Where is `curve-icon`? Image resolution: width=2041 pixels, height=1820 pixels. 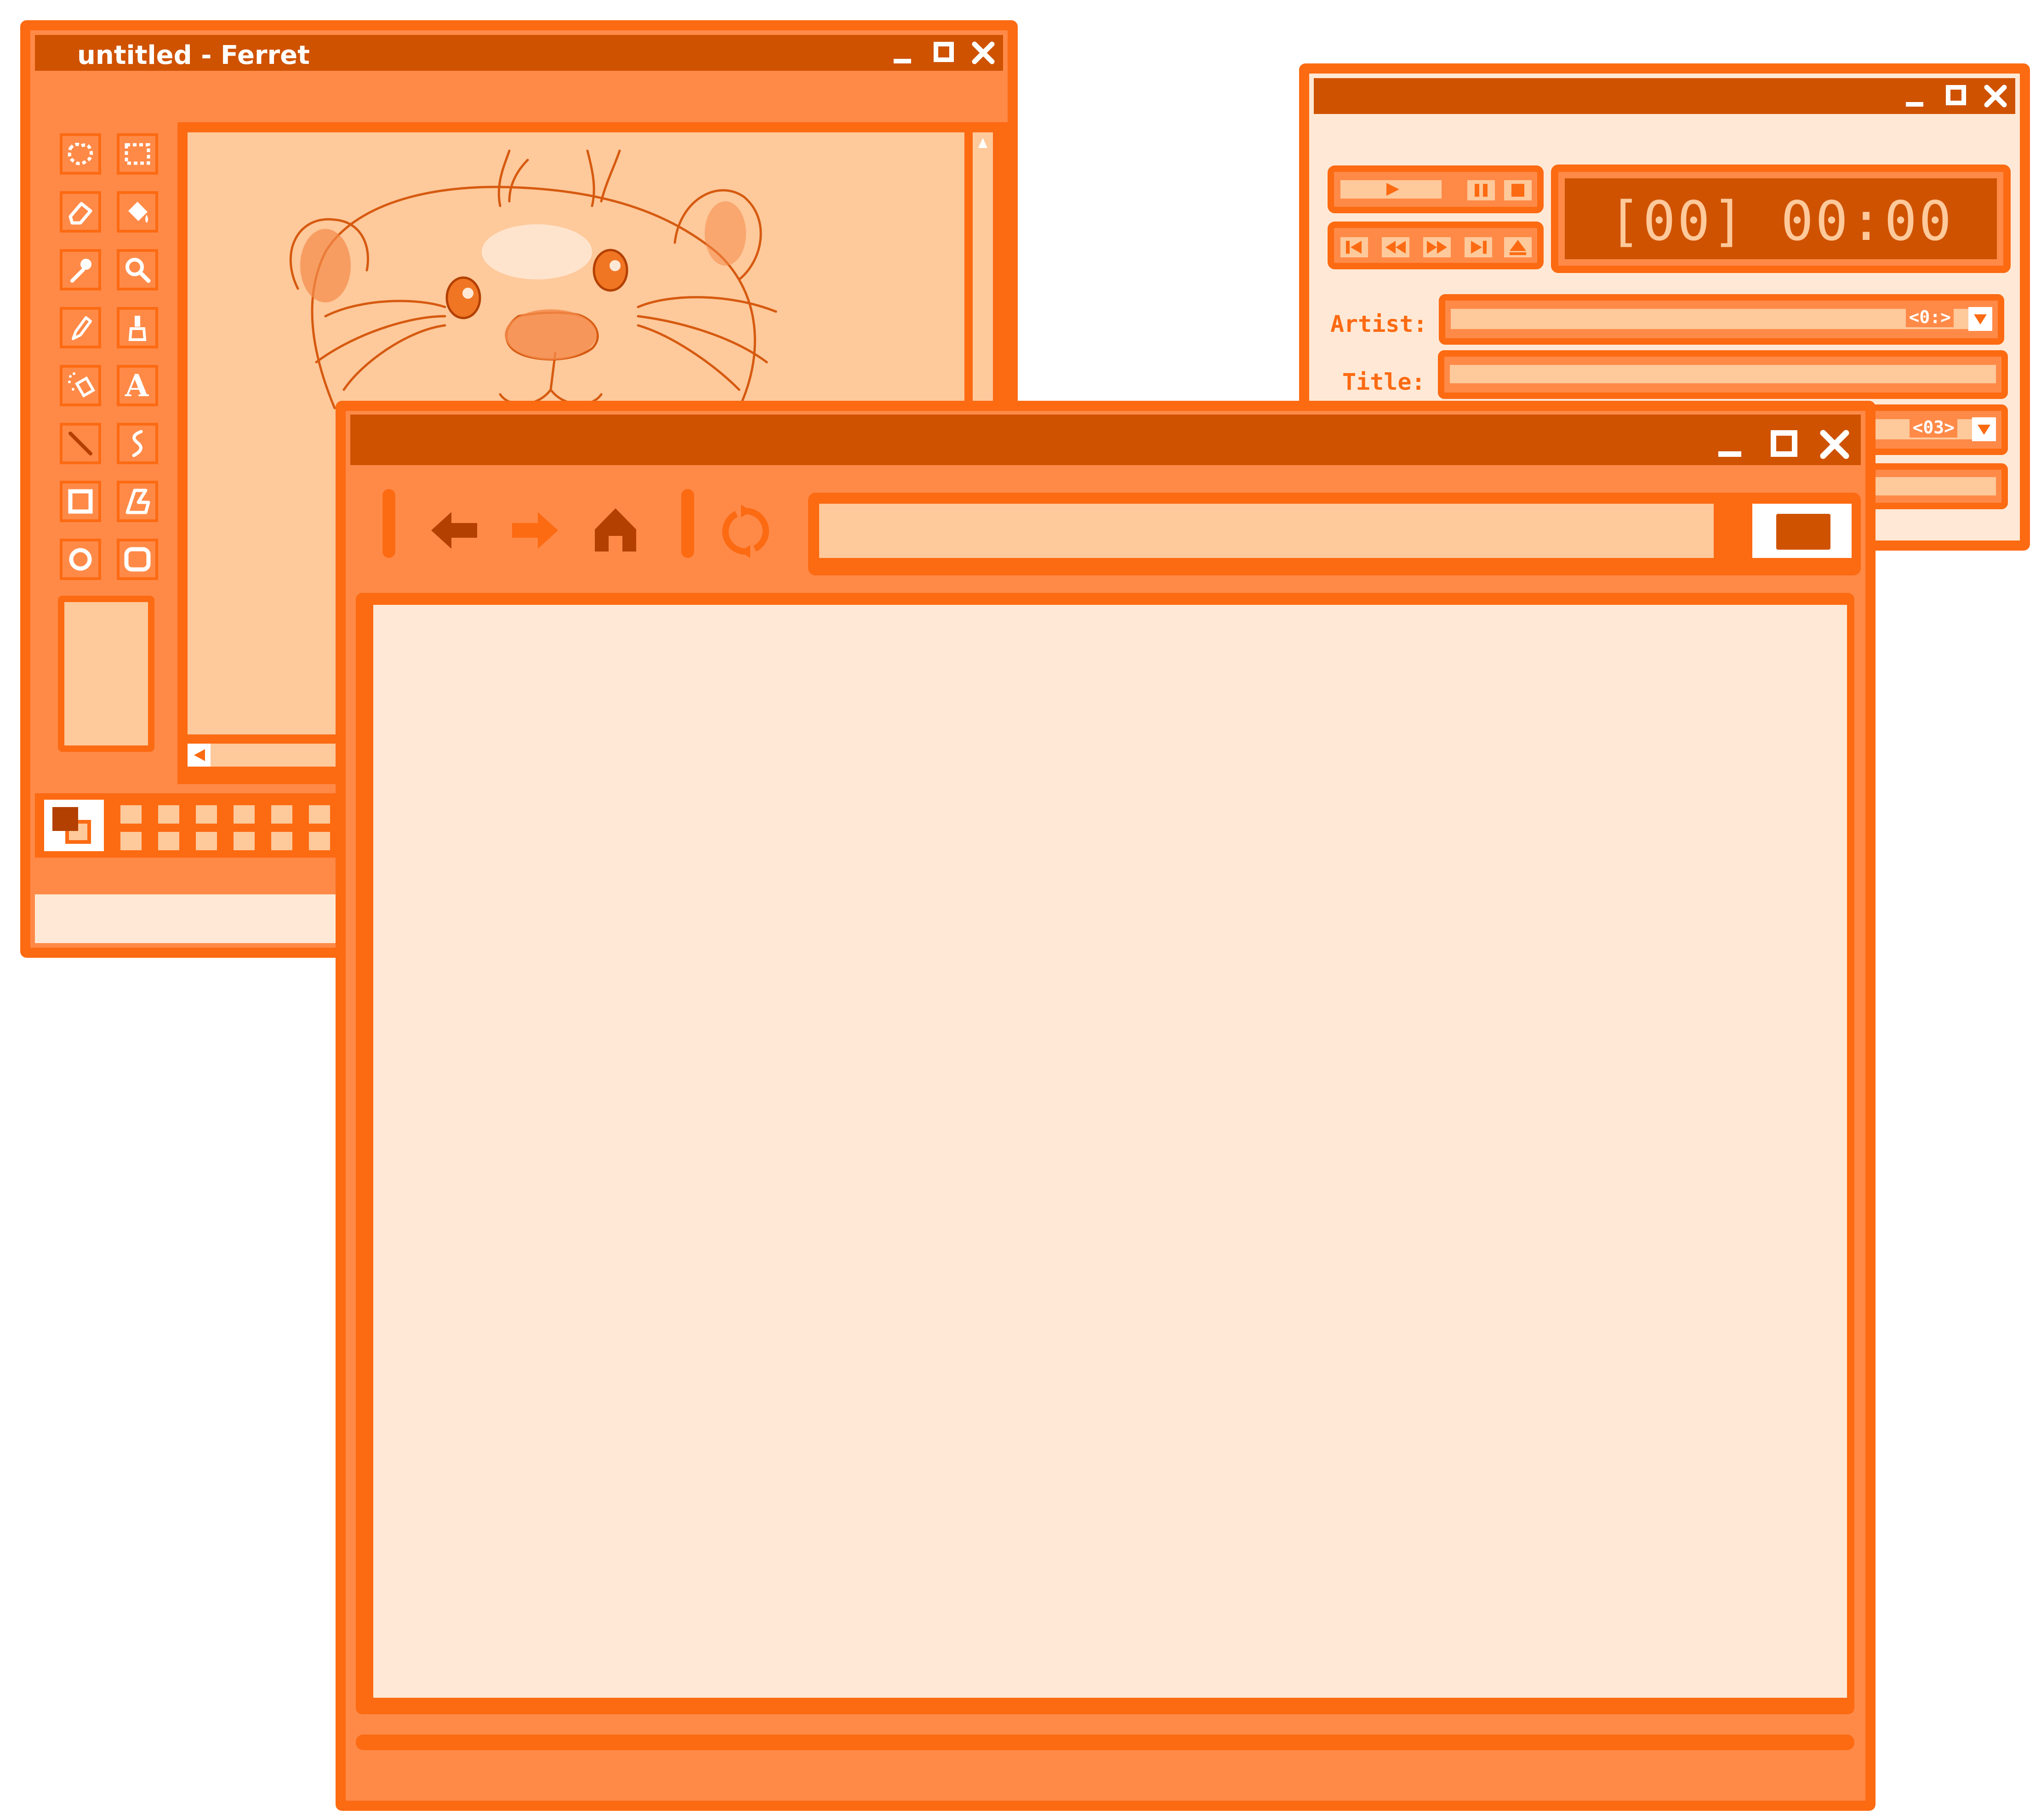
curve-icon is located at coordinates (138, 443).